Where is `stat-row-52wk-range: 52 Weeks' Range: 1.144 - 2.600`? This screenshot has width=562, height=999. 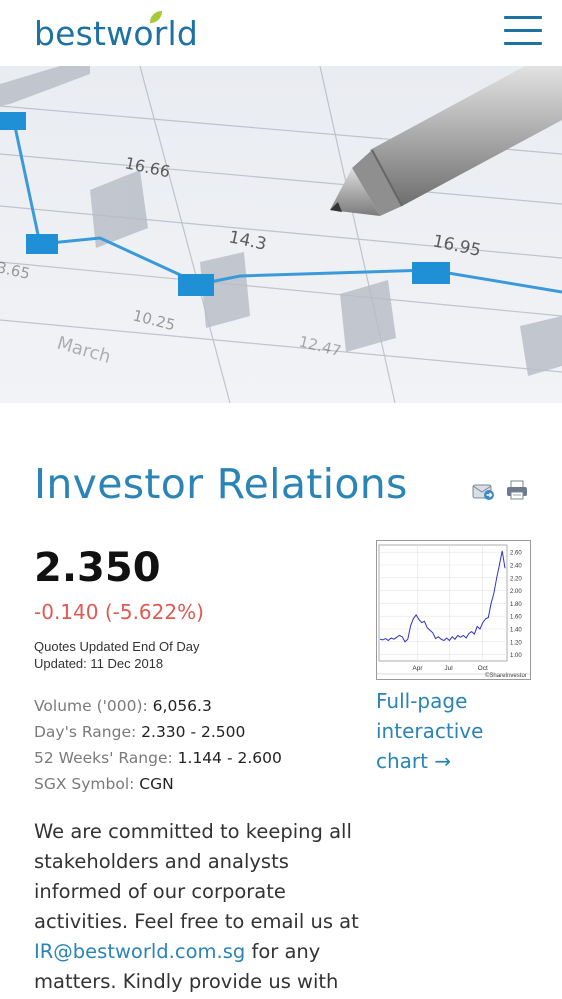 stat-row-52wk-range: 52 Weeks' Range: 1.144 - 2.600 is located at coordinates (158, 758).